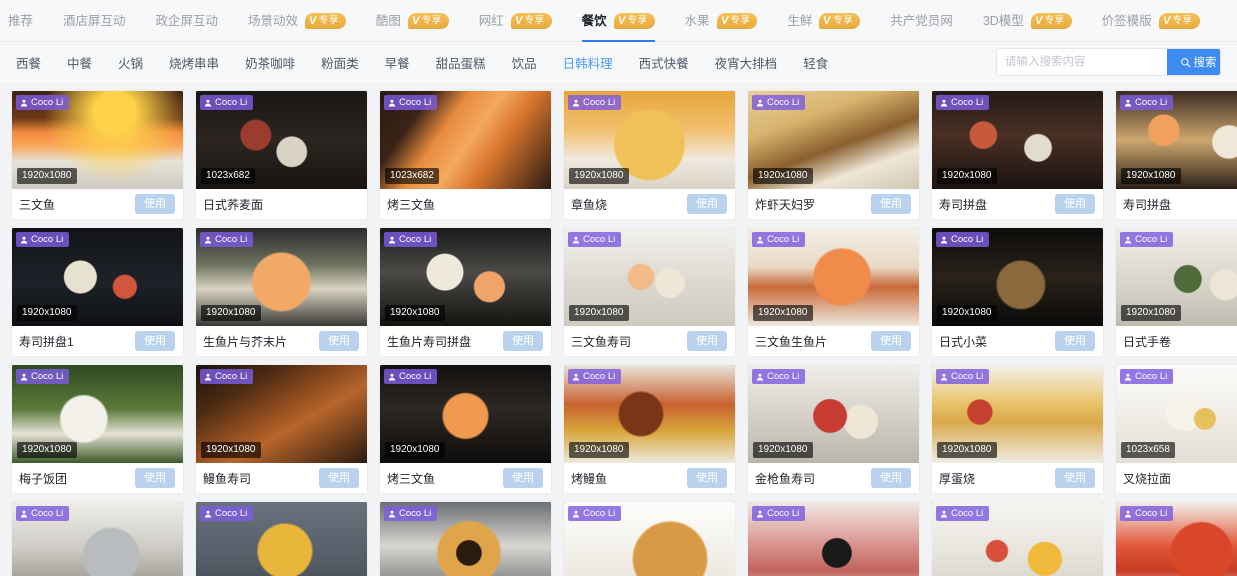 The height and width of the screenshot is (576, 1237). Describe the element at coordinates (79, 62) in the screenshot. I see `category-filter-item-1: 中餐` at that location.